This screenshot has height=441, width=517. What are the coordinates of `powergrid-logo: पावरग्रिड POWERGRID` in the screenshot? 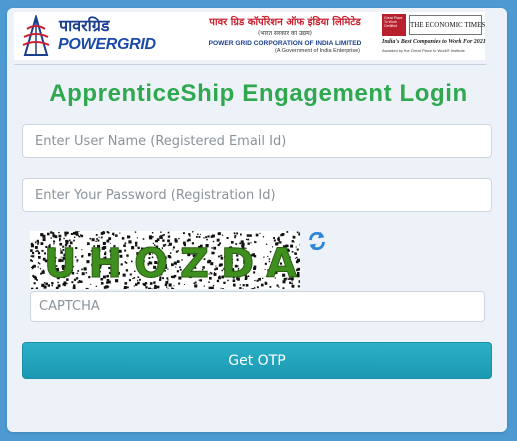 It's located at (94, 36).